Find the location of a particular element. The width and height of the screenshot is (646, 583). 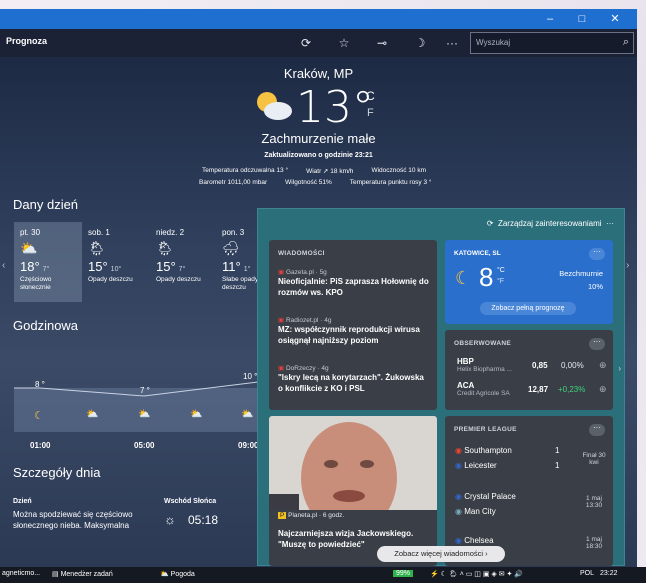

match-row: ◉ Southampton 1 ◉ Leicester 1 Finał 30 kwi is located at coordinates (530, 463).